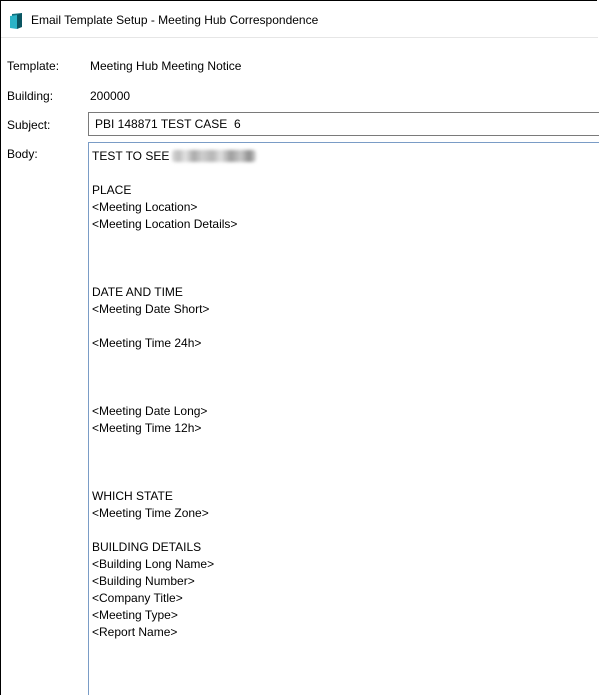 The width and height of the screenshot is (599, 695). What do you see at coordinates (22, 154) in the screenshot?
I see `body-label: Body:` at bounding box center [22, 154].